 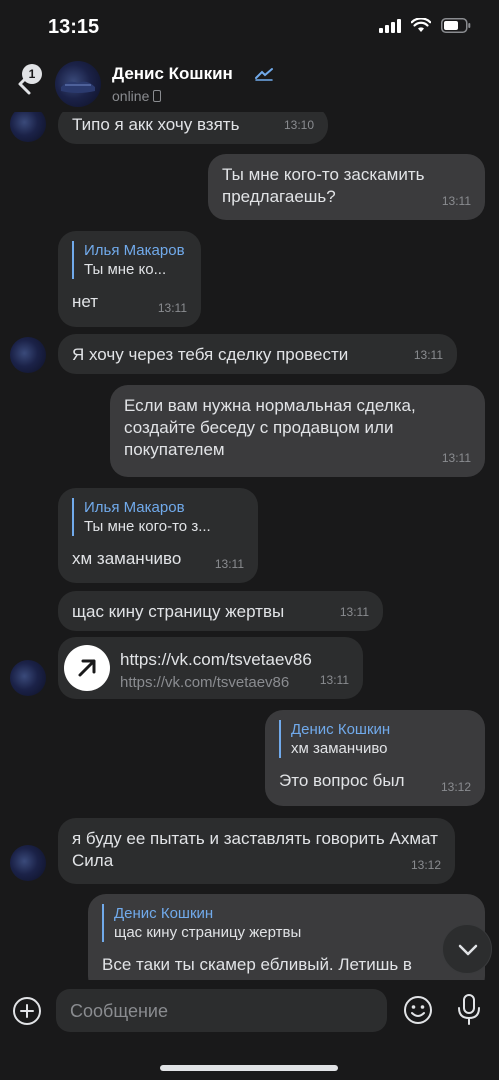 I want to click on message-incoming: щас кину страницу жертвы 13:11, so click(x=220, y=611).